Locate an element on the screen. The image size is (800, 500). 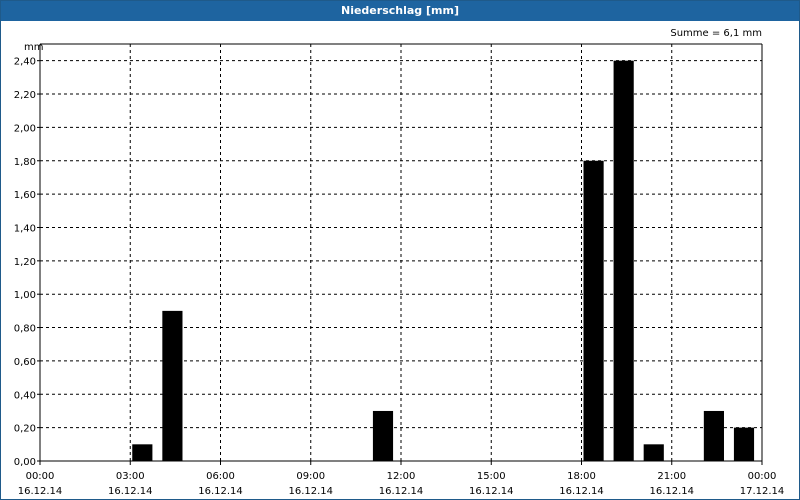
y-tick-label: 0,80 is located at coordinates (25, 329).